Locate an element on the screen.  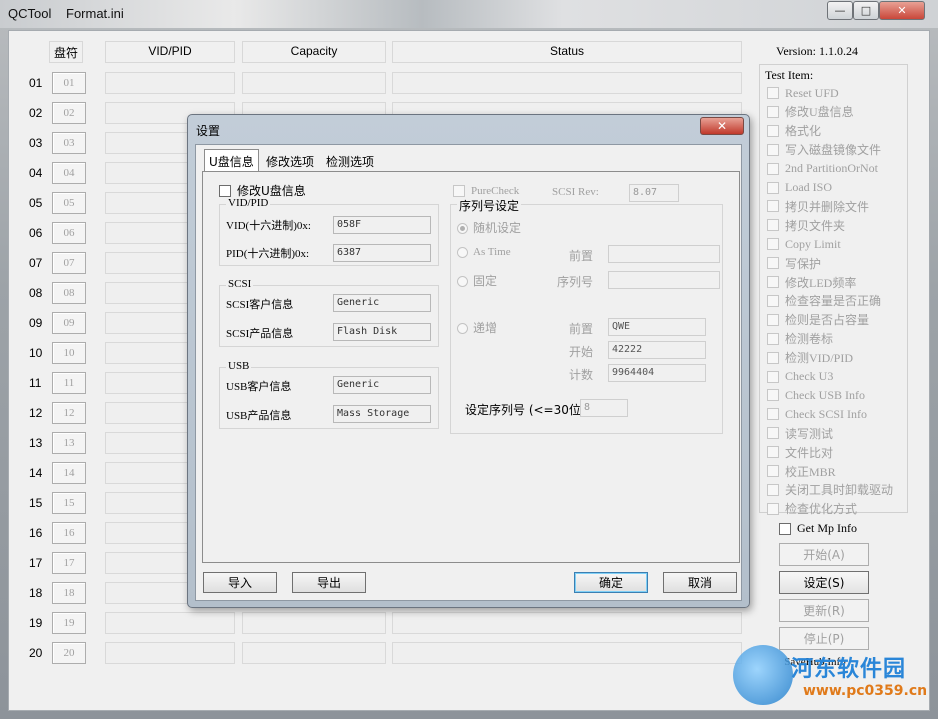
test-item-checkbox: Check USB Info is located at coordinates (816, 395).